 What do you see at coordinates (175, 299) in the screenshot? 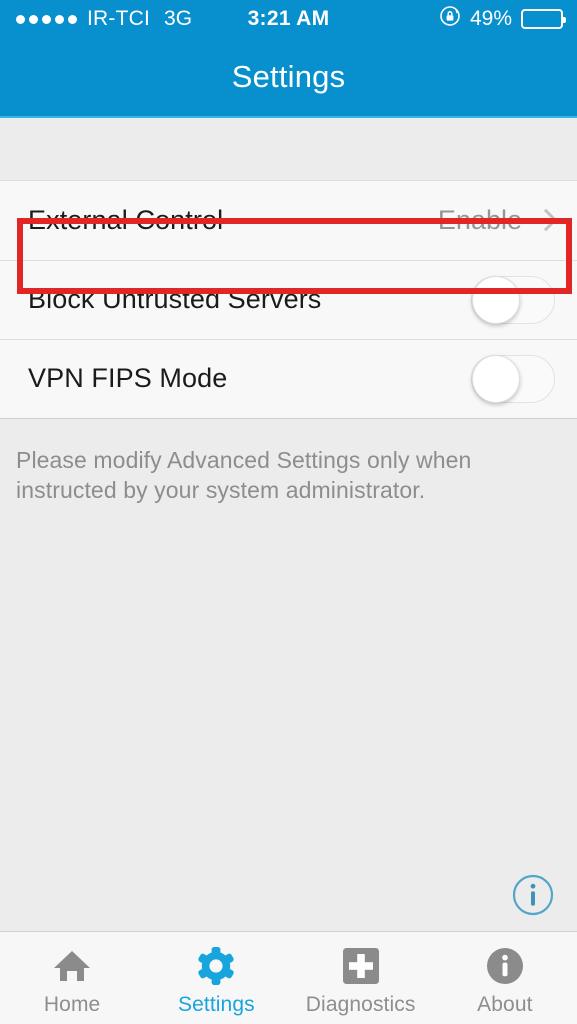
I see `row-label: Block Untrusted Servers` at bounding box center [175, 299].